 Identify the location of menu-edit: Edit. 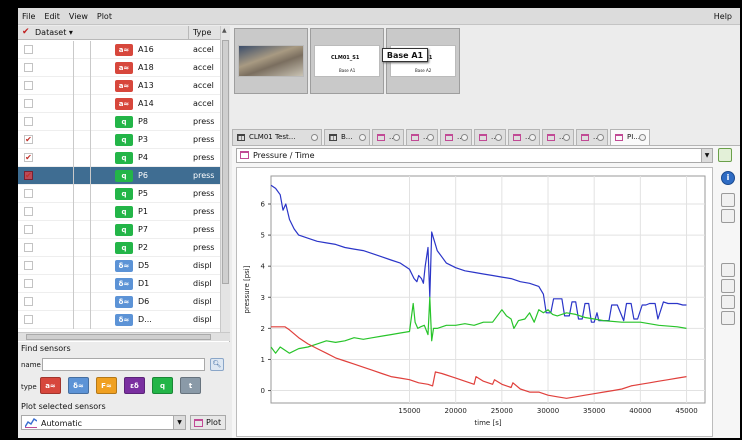
(52, 16).